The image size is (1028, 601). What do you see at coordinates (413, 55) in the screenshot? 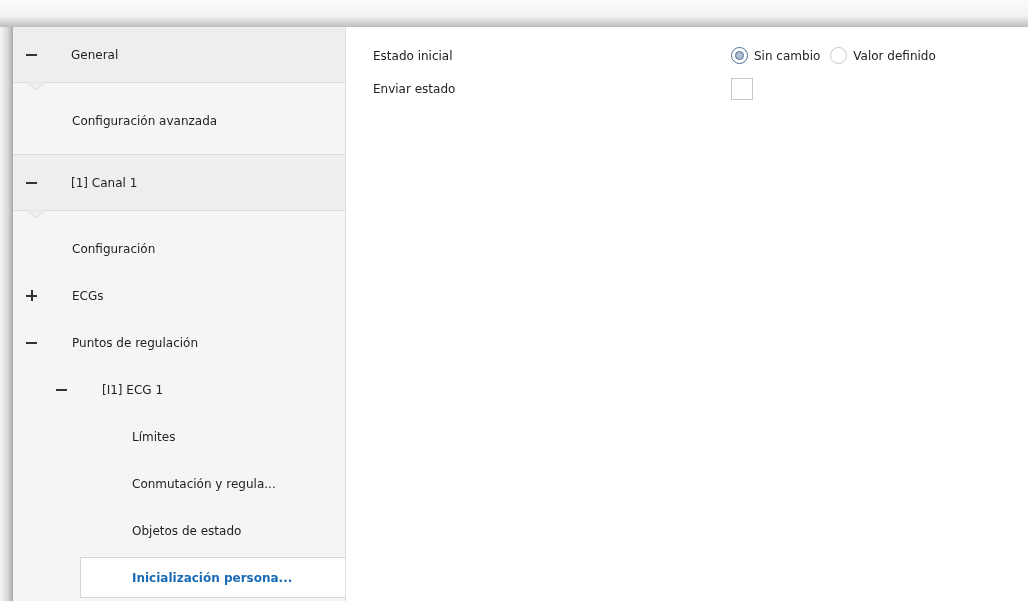
I see `parameter-label: Estado inicial` at bounding box center [413, 55].